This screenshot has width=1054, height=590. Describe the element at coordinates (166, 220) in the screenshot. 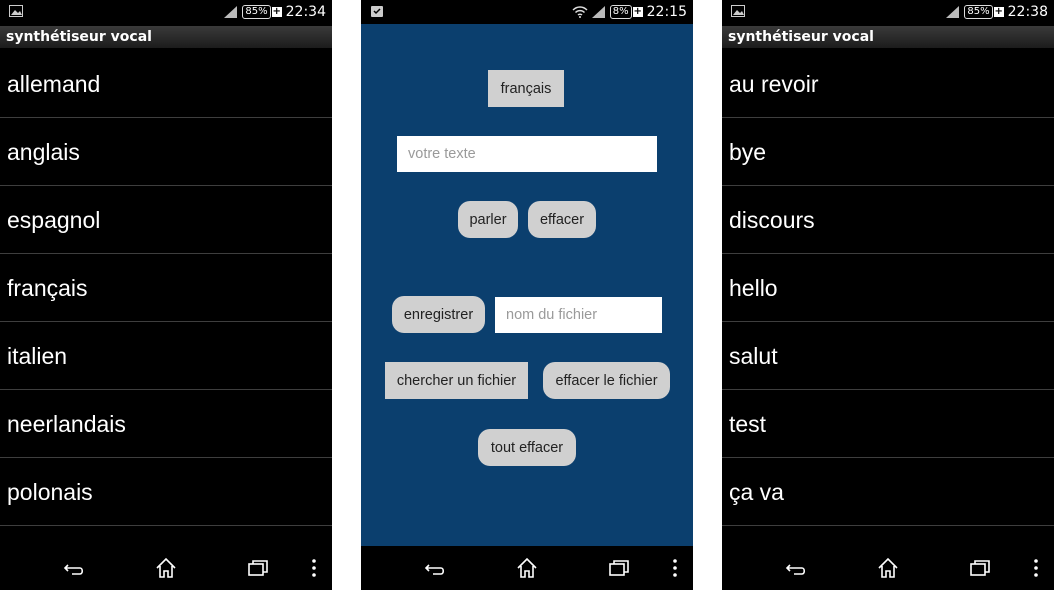

I see `list-item: espagnol` at that location.